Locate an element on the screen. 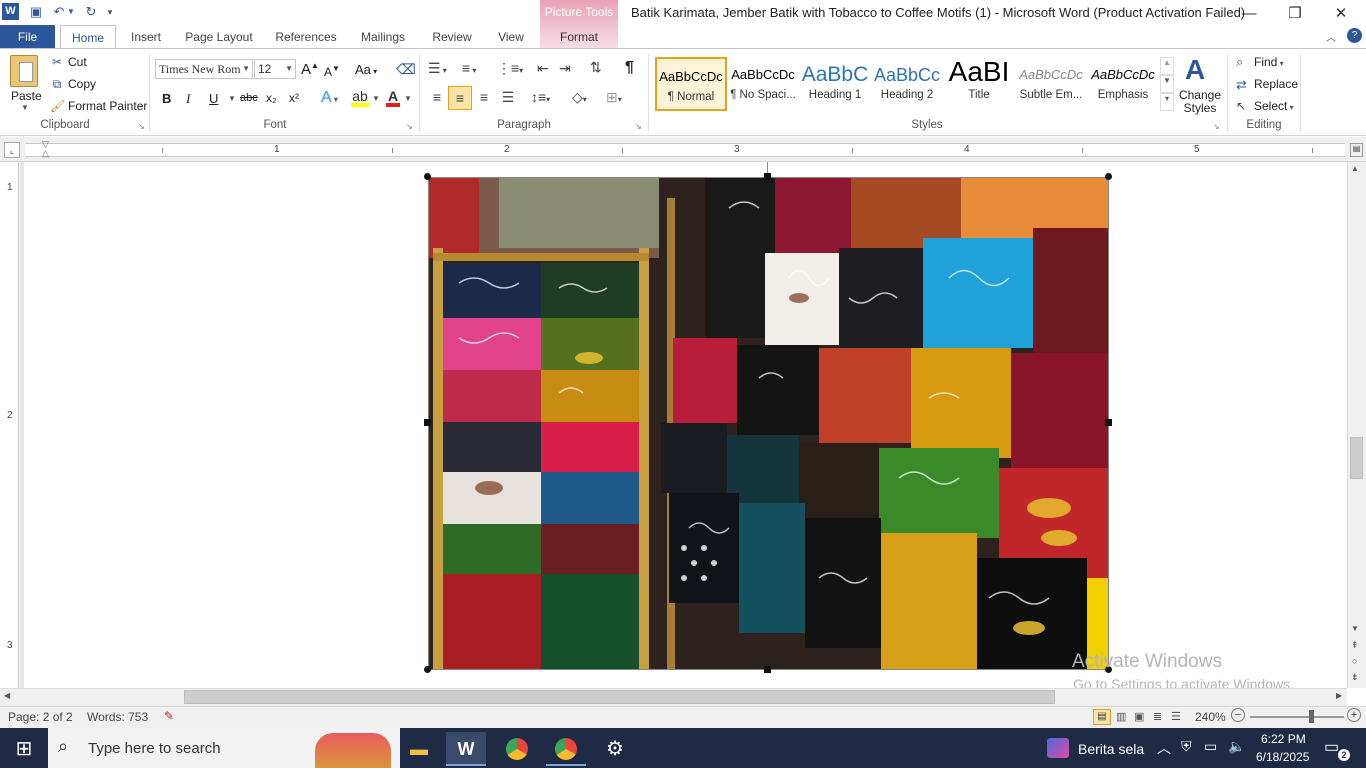  zoom-out-icon: − is located at coordinates (1238, 715).